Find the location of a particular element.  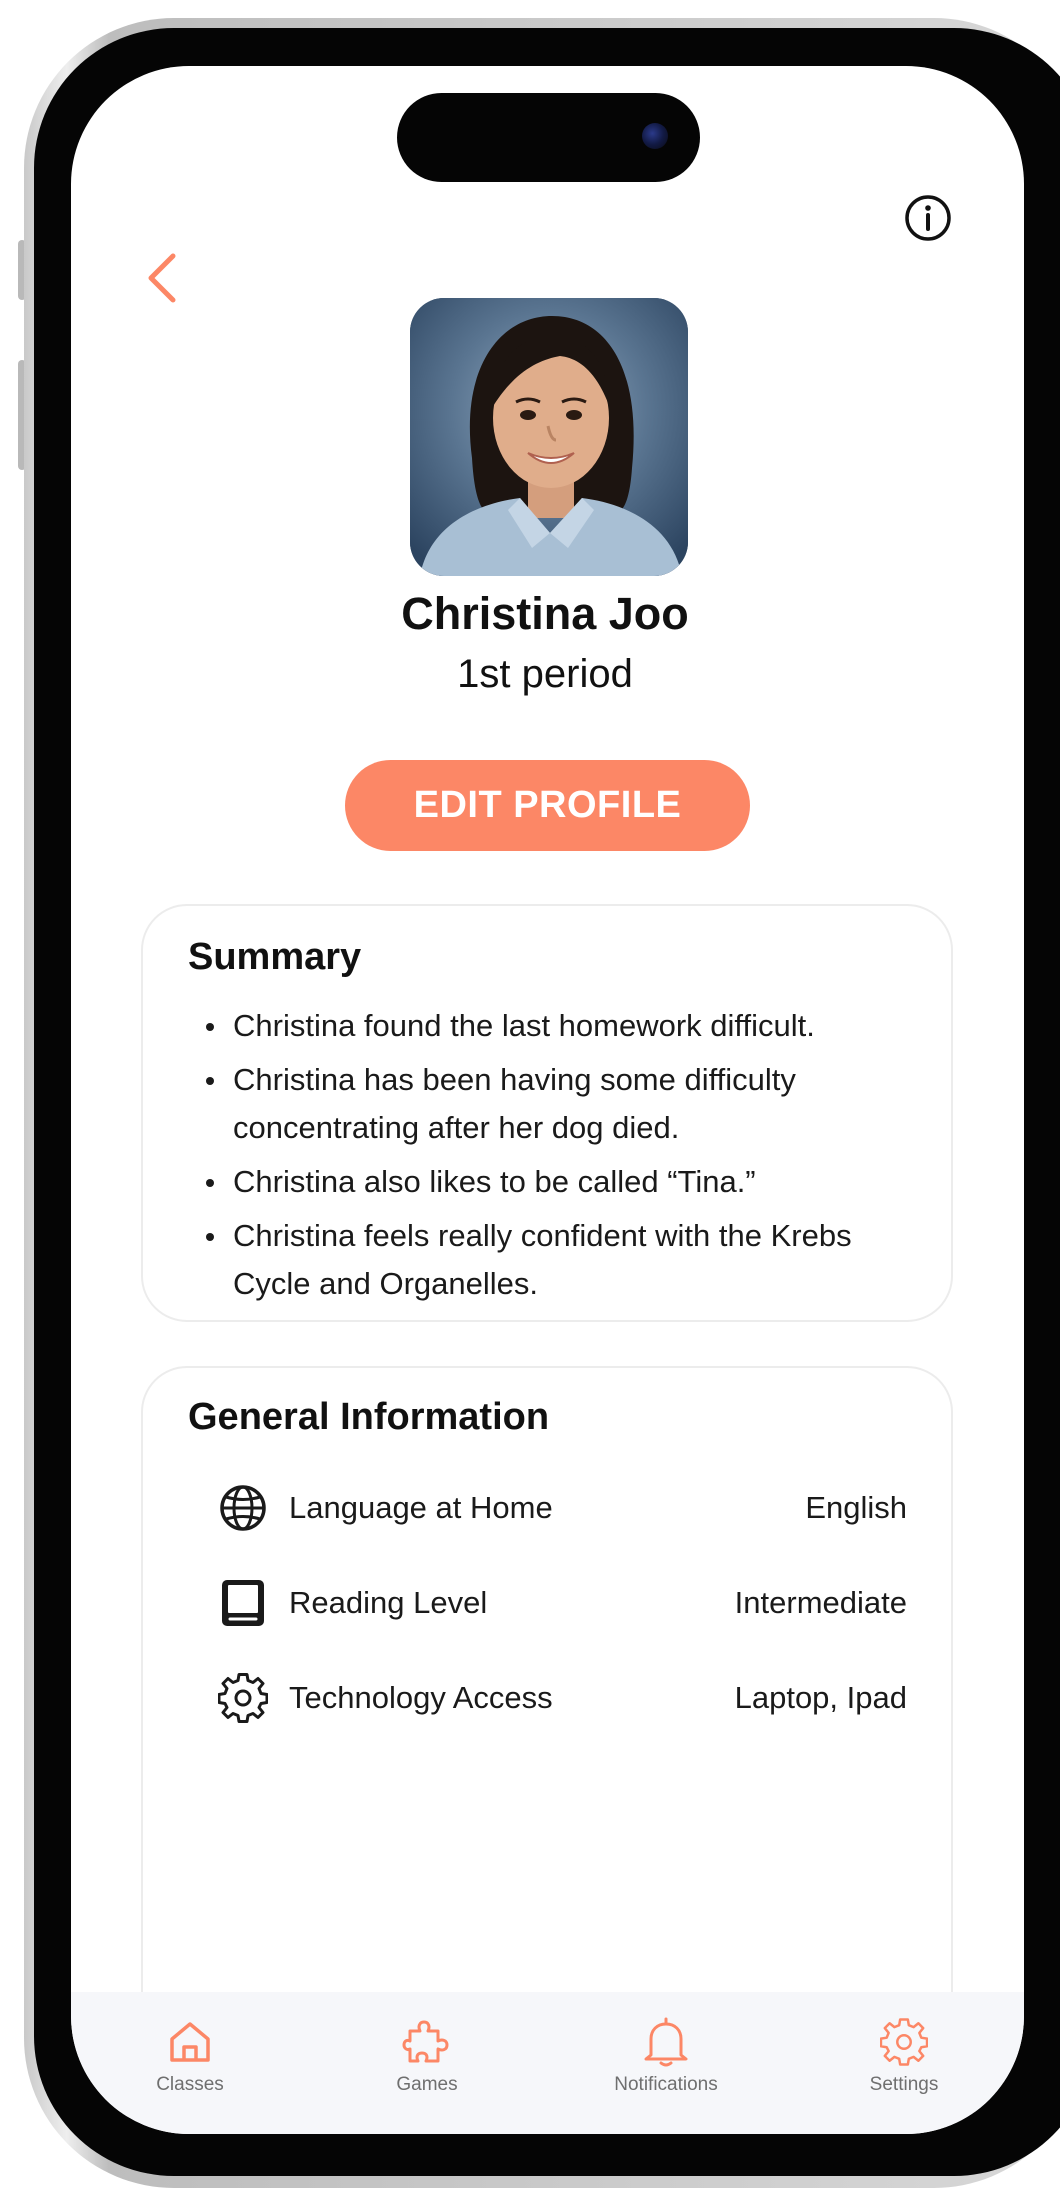

tab-label: Notifications is located at coordinates (666, 2084).